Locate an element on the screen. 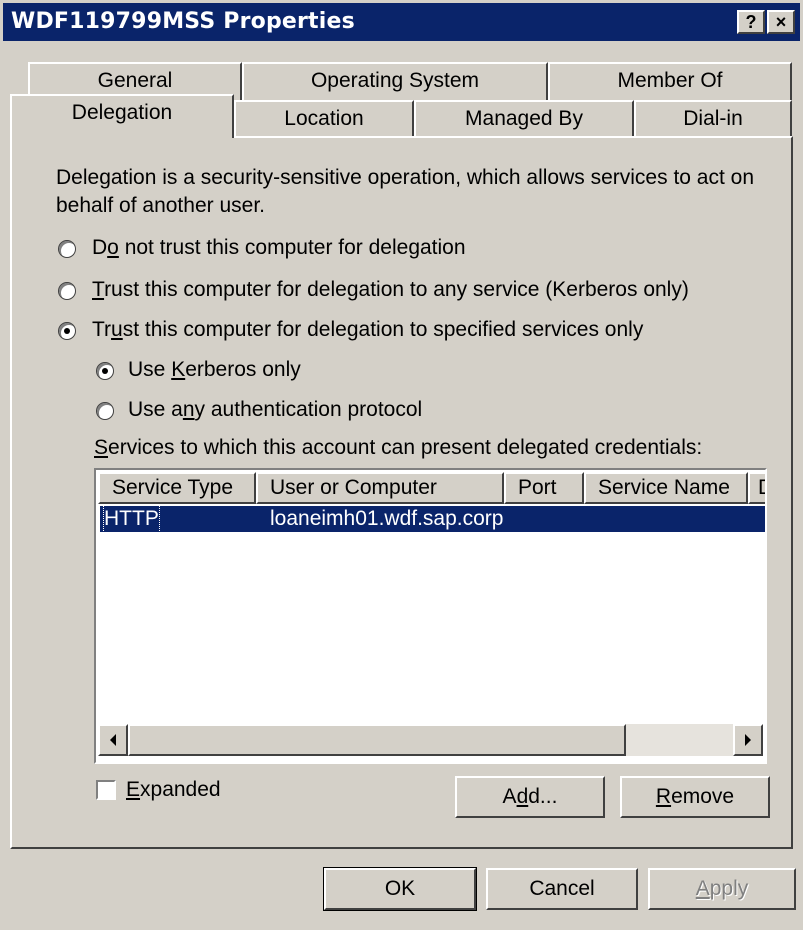 The image size is (803, 930). column-header-user-or-computer: User or Computer is located at coordinates (380, 488).